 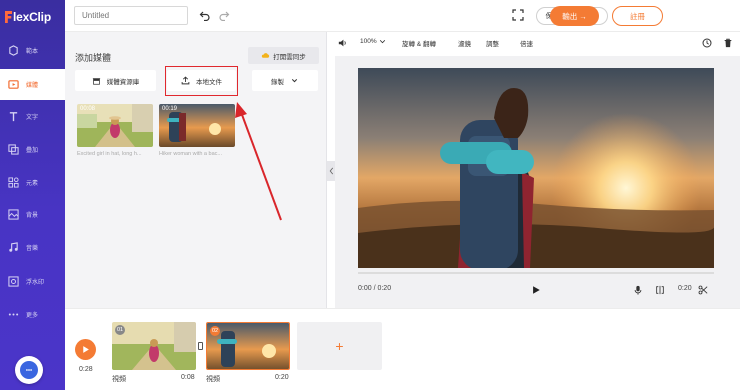 I want to click on filter-button: 濾鏡, so click(x=464, y=43).